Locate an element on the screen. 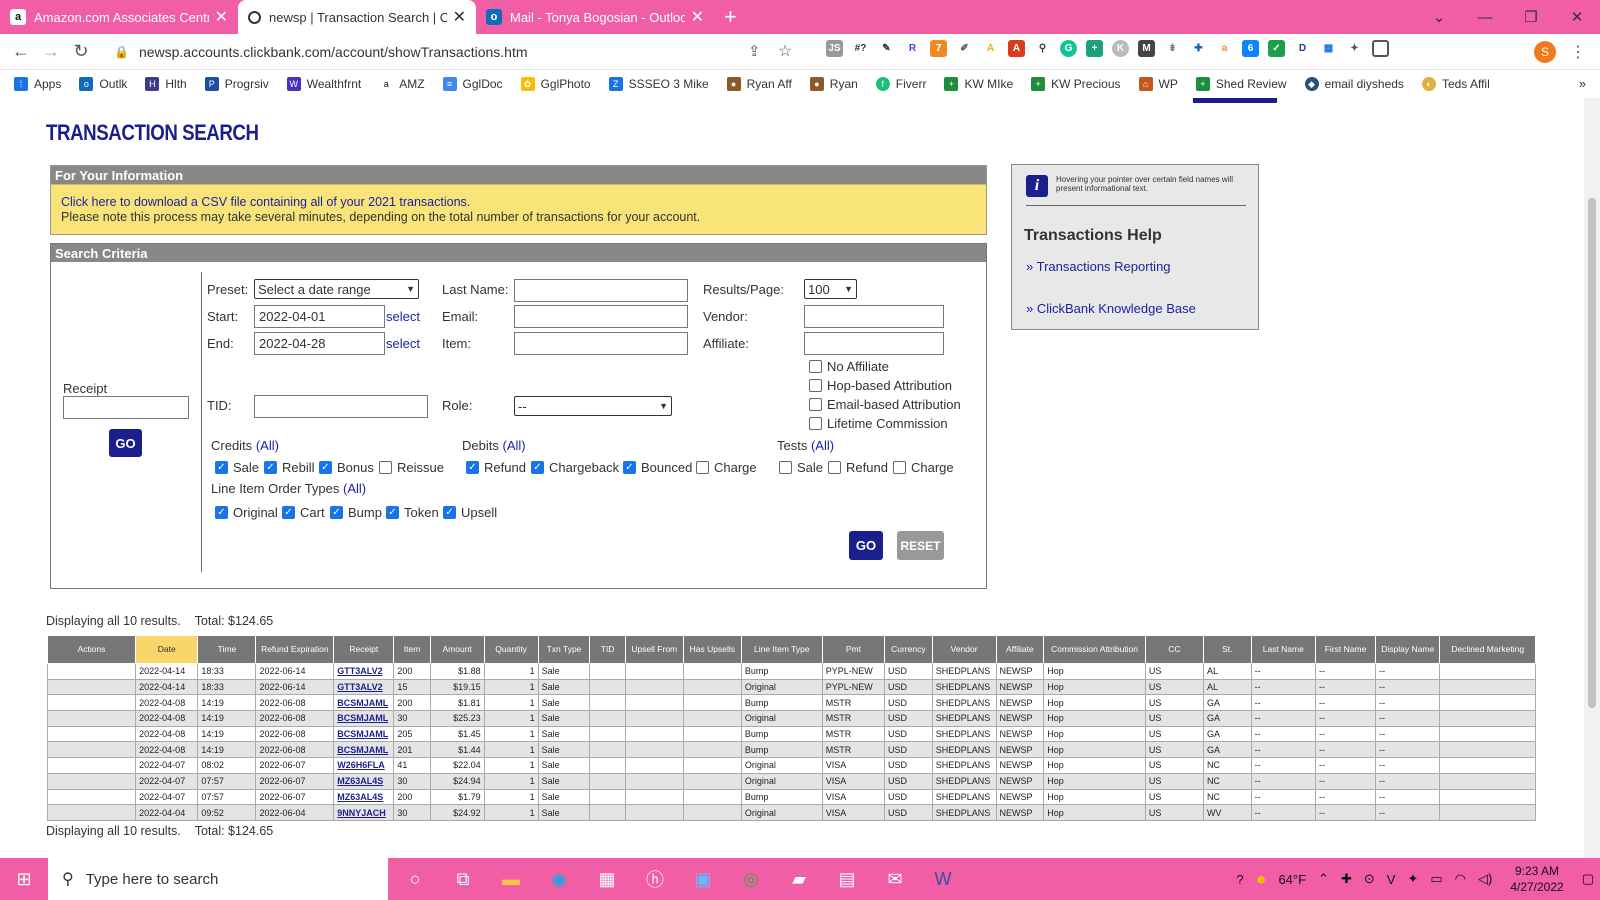 This screenshot has height=900, width=1600. notepad-icon: ▰ is located at coordinates (799, 879).